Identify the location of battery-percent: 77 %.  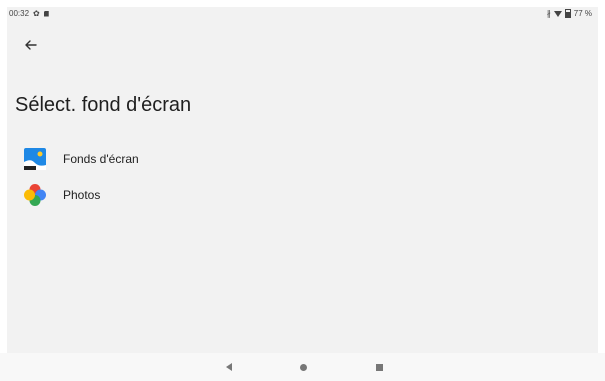
(582, 13).